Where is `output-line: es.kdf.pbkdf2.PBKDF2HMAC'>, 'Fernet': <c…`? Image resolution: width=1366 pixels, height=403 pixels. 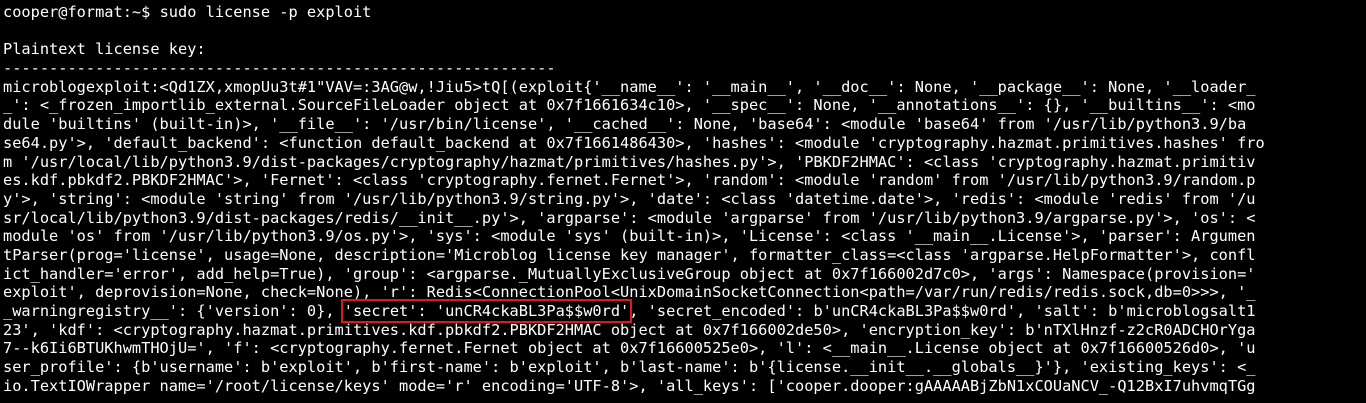
output-line: es.kdf.pbkdf2.PBKDF2HMAC'>, 'Fernet': <c… is located at coordinates (629, 180).